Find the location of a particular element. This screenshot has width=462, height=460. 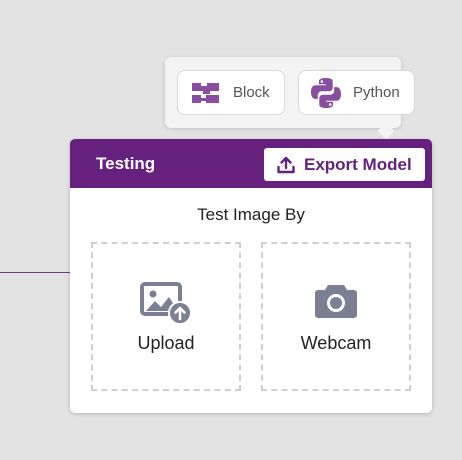

testing-header: Testing Export Model is located at coordinates (251, 163).